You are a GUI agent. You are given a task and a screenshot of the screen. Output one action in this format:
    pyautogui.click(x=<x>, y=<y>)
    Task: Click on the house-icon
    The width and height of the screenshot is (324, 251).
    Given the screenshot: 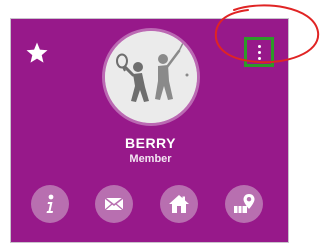 What is the action you would take?
    pyautogui.click(x=179, y=204)
    